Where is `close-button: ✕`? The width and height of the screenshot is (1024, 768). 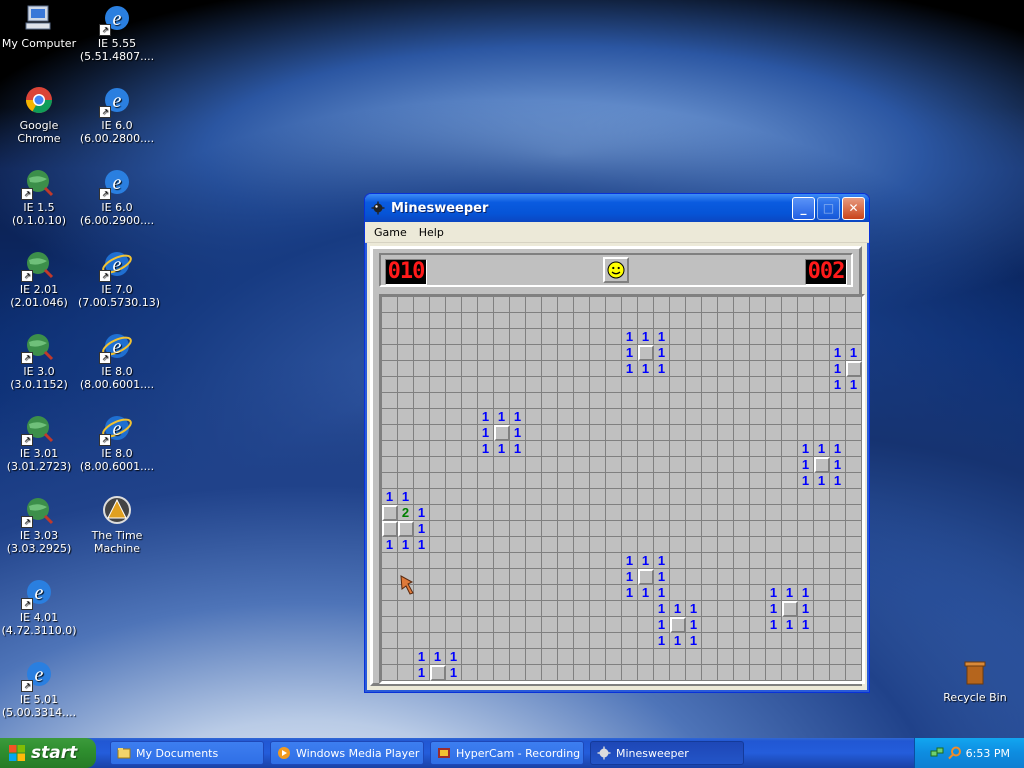 close-button: ✕ is located at coordinates (853, 208).